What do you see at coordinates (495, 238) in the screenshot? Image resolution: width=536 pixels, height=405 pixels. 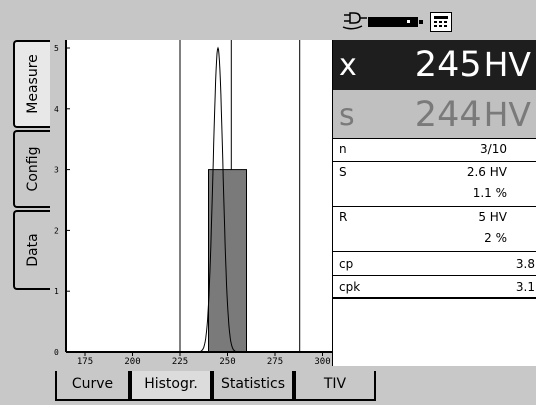 I see `stat-value: 2 %` at bounding box center [495, 238].